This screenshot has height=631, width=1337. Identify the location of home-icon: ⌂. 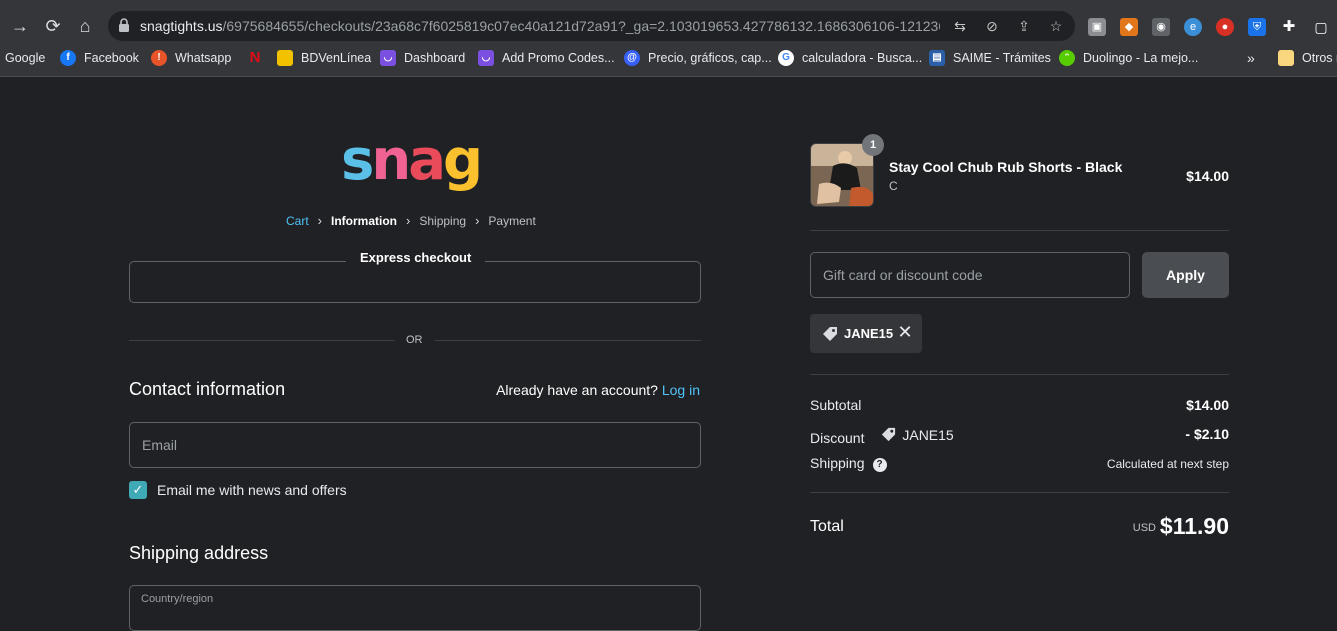
(85, 26).